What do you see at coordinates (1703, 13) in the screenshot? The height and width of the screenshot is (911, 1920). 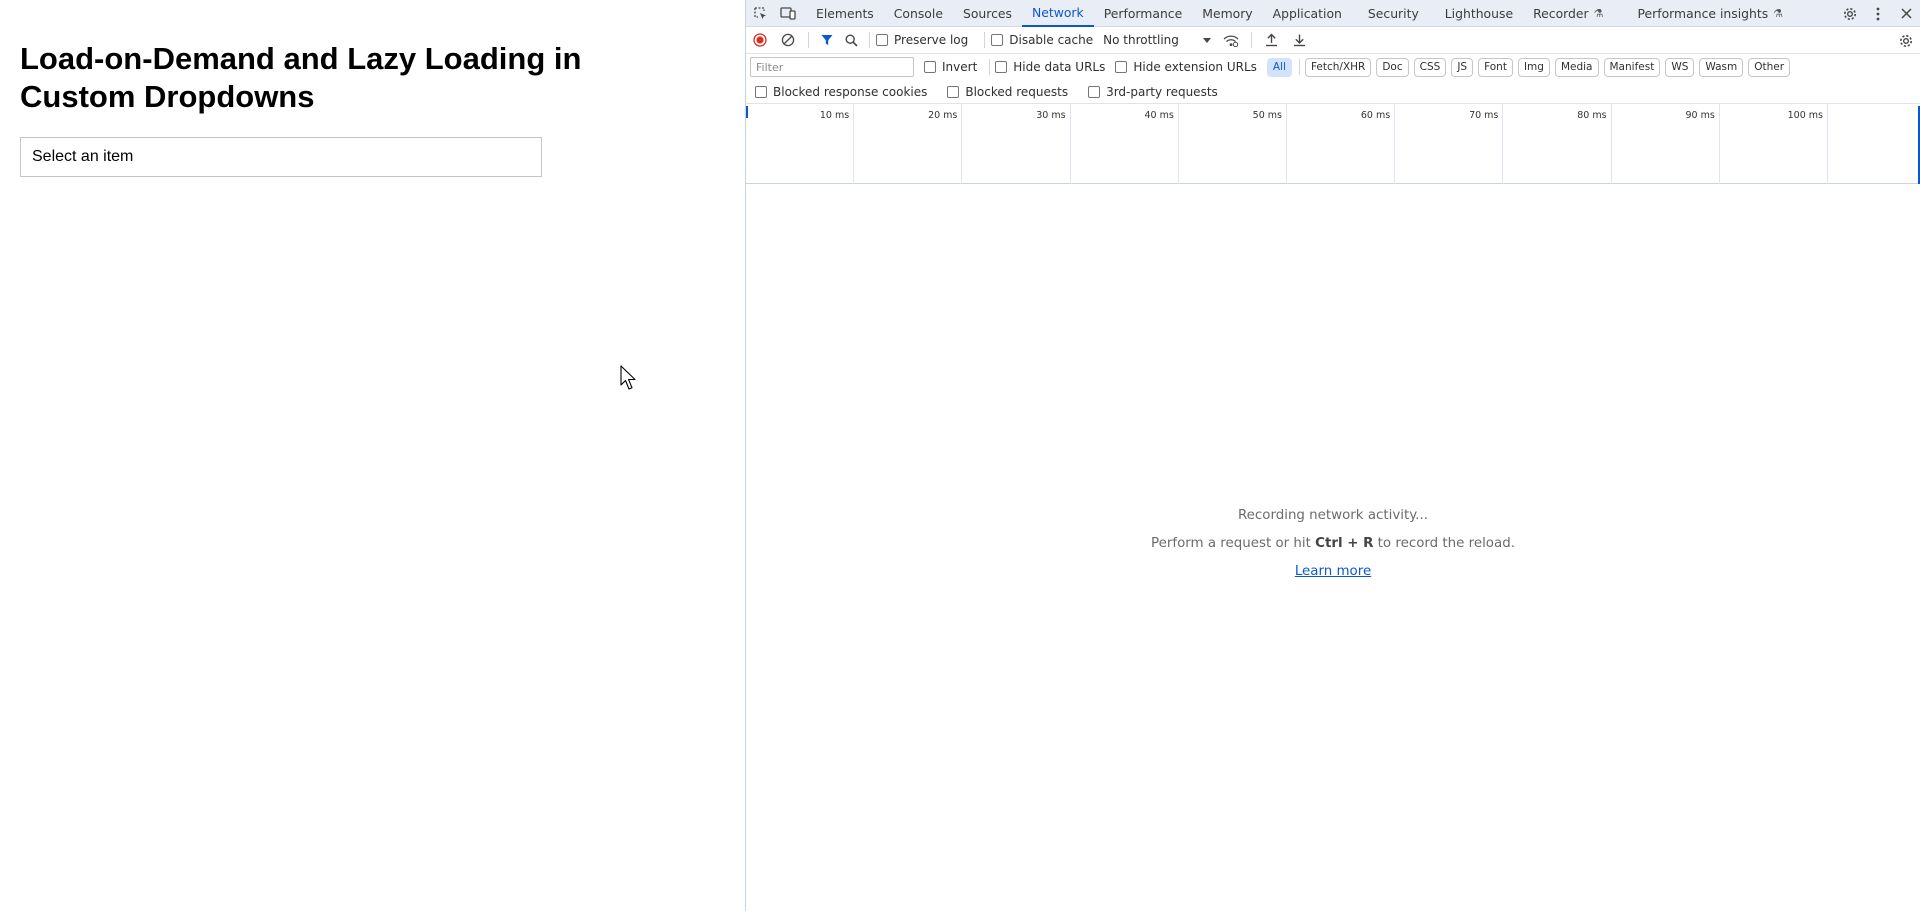 I see `tab-label: Performance insights` at bounding box center [1703, 13].